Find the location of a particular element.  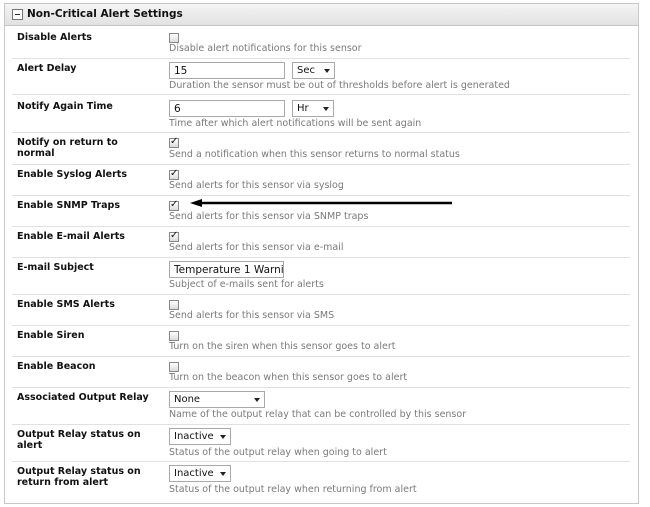

pointer-arrow-icon is located at coordinates (321, 203).